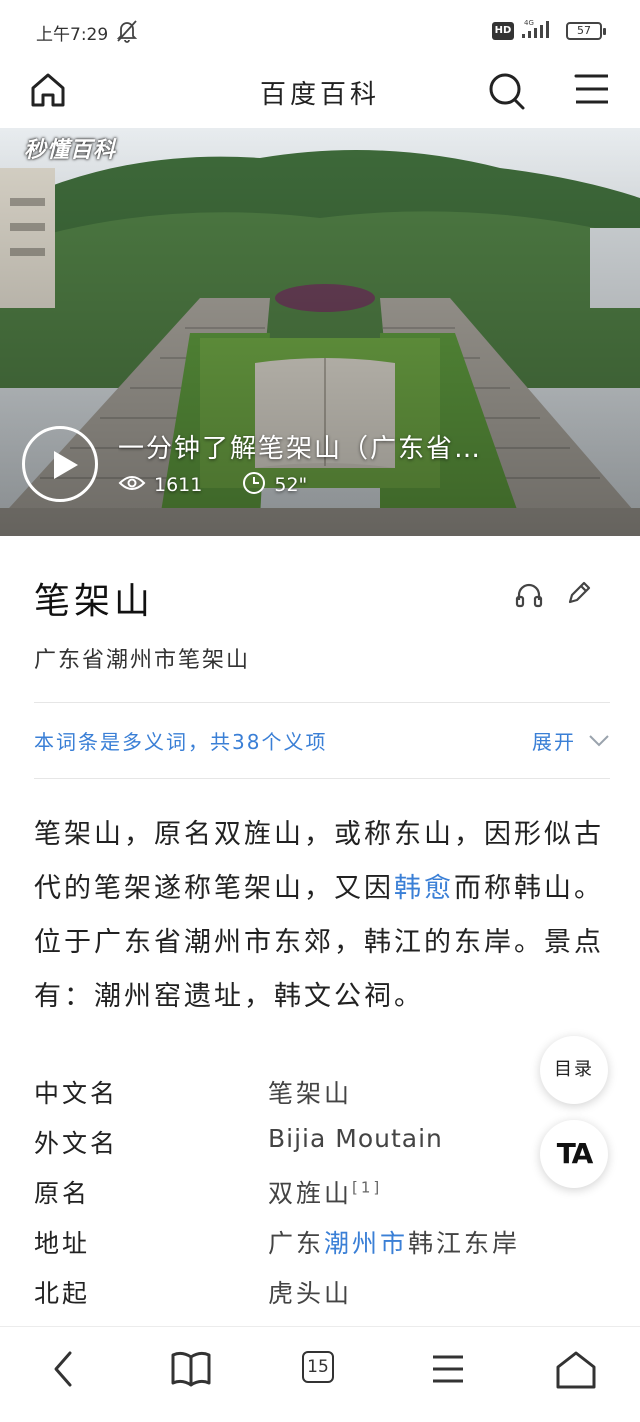  I want to click on hd-badge: HD, so click(503, 31).